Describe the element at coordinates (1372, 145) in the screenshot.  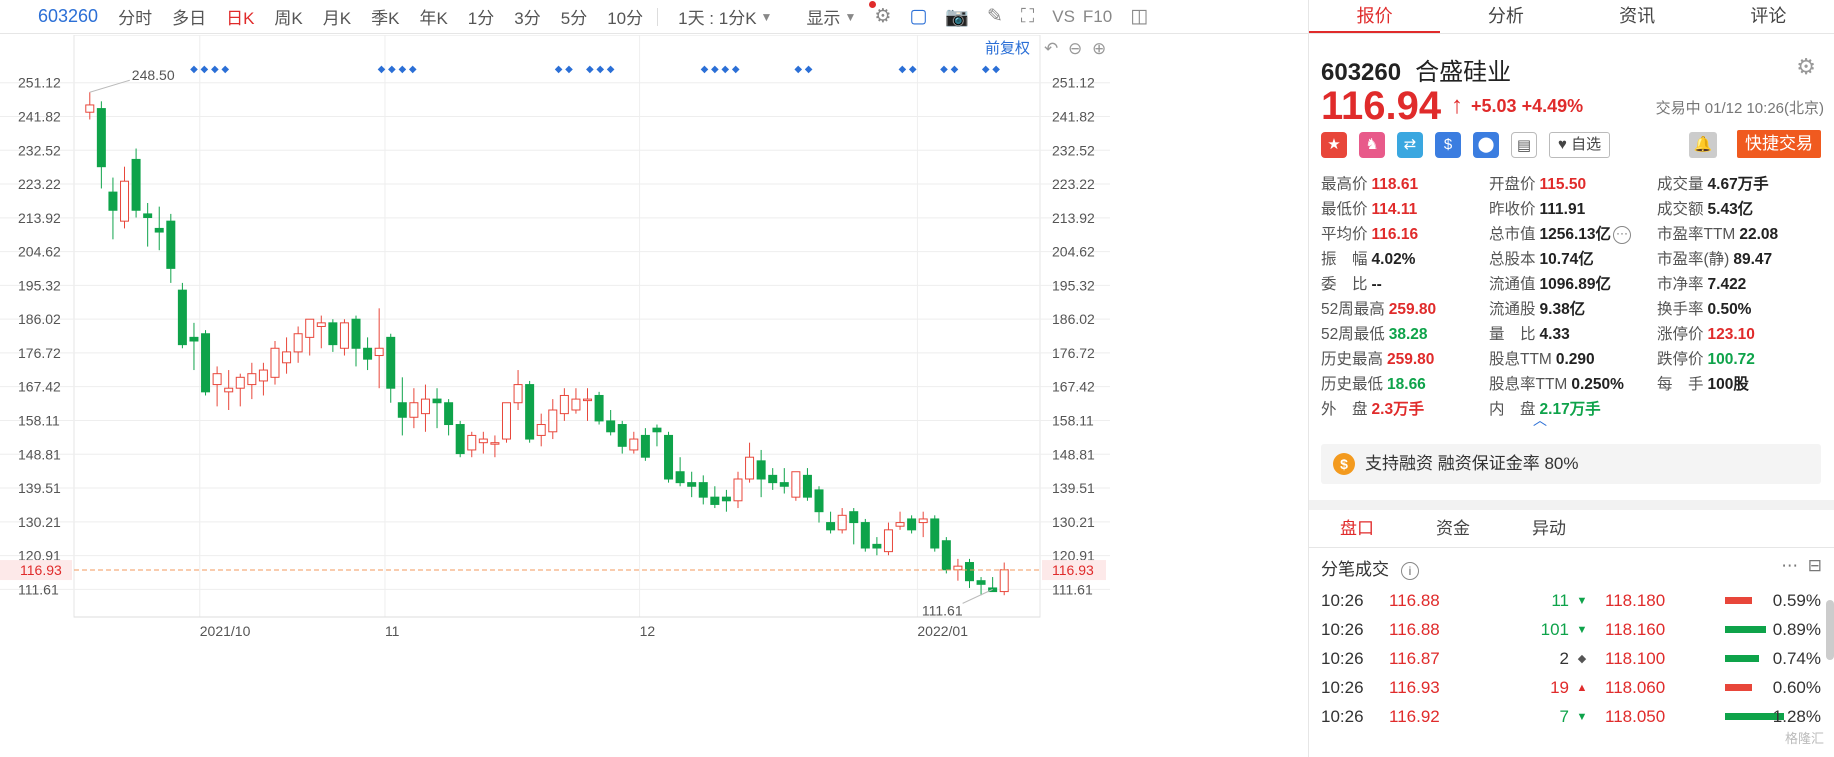
I see `runner-icon: ♞` at that location.